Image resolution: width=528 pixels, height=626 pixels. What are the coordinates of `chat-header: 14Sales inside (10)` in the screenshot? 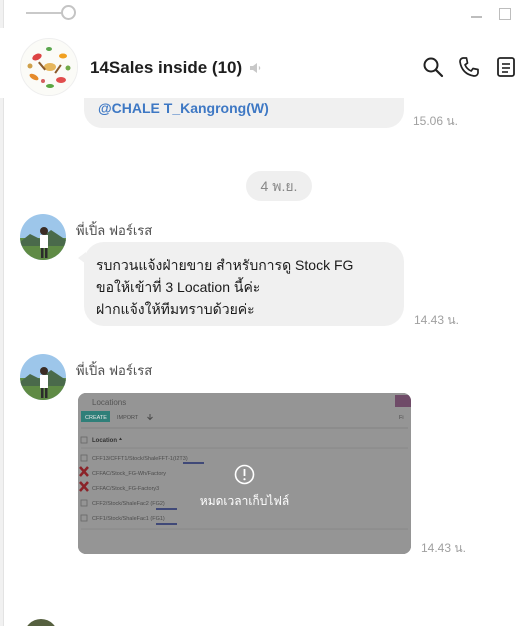 It's located at (264, 63).